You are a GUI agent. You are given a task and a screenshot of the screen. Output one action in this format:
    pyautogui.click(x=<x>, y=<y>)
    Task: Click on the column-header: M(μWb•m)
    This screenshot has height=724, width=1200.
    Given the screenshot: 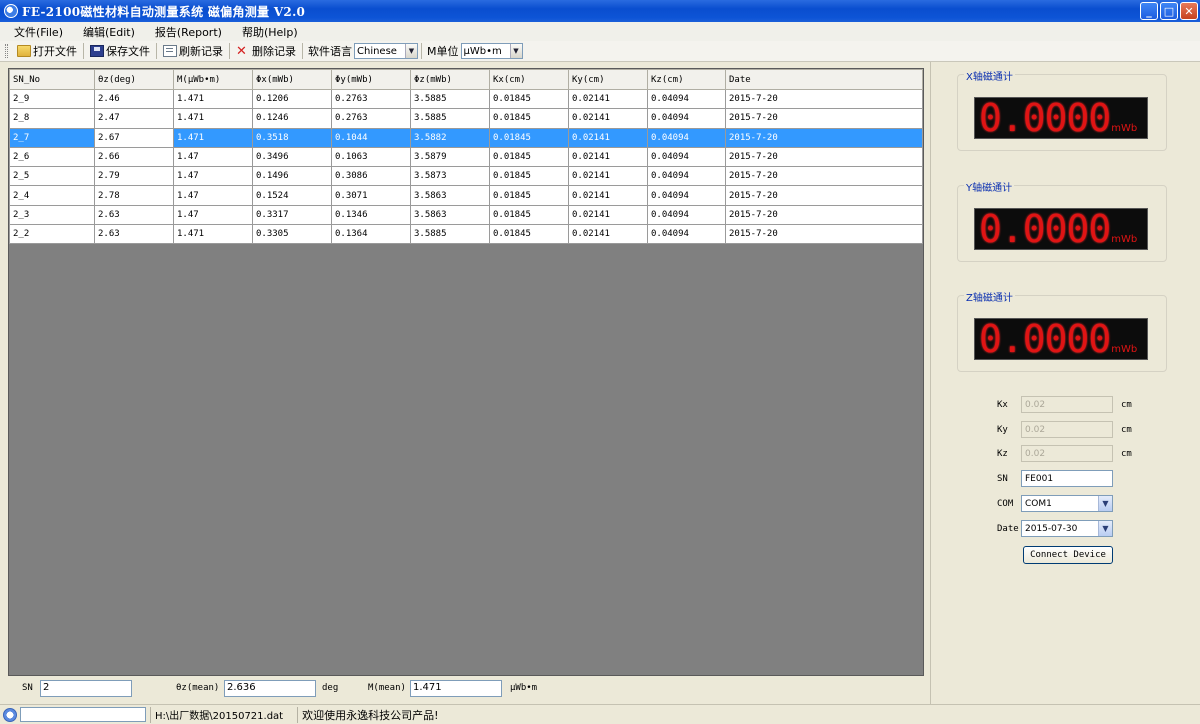 What is the action you would take?
    pyautogui.click(x=213, y=79)
    